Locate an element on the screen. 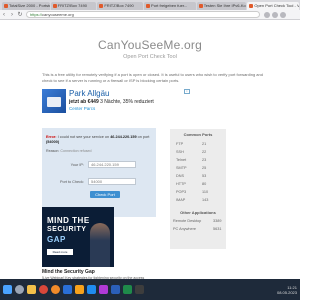 This screenshot has width=320, height=300. error-ip: 46.244.220.159 is located at coordinates (123, 137).